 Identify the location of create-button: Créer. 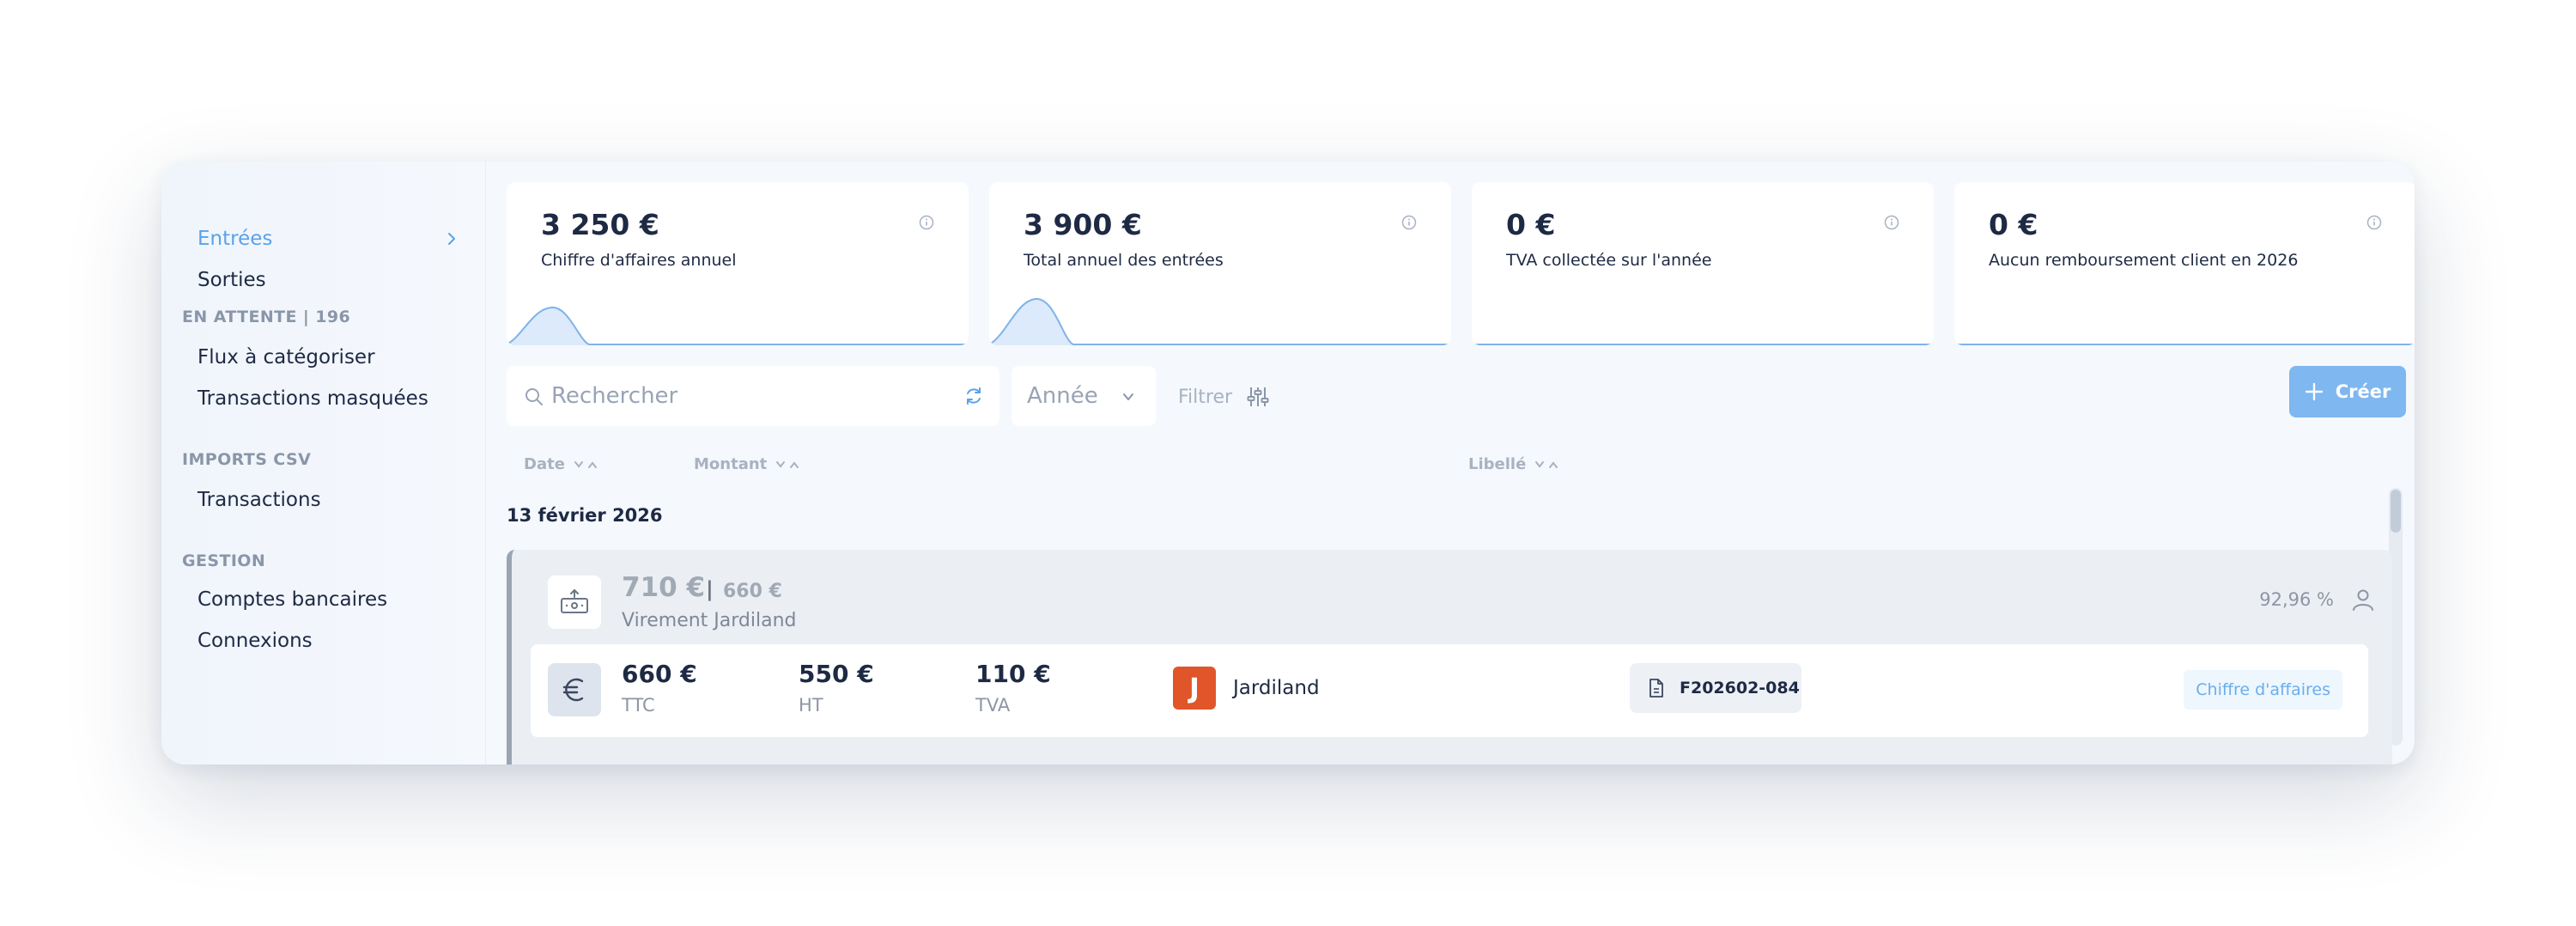
(2347, 391).